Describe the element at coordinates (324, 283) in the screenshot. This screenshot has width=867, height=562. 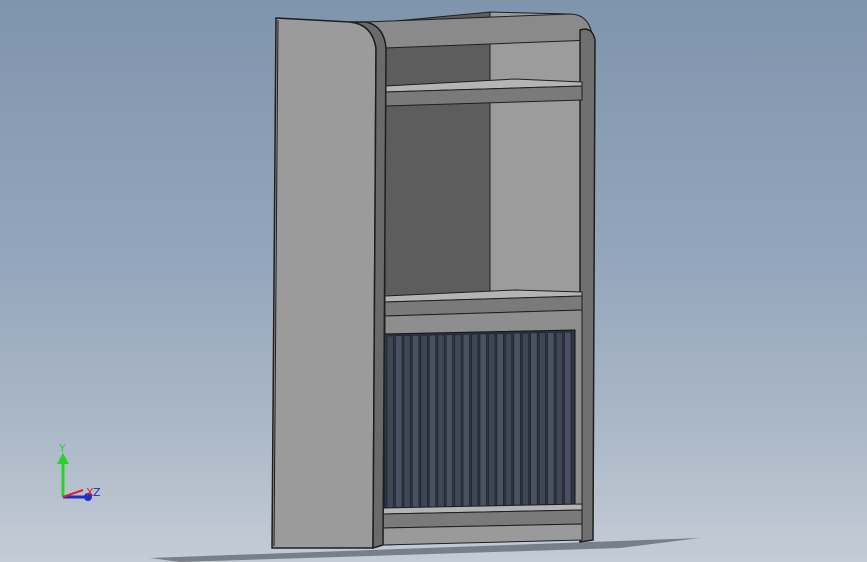
I see `left-side-panel-front` at that location.